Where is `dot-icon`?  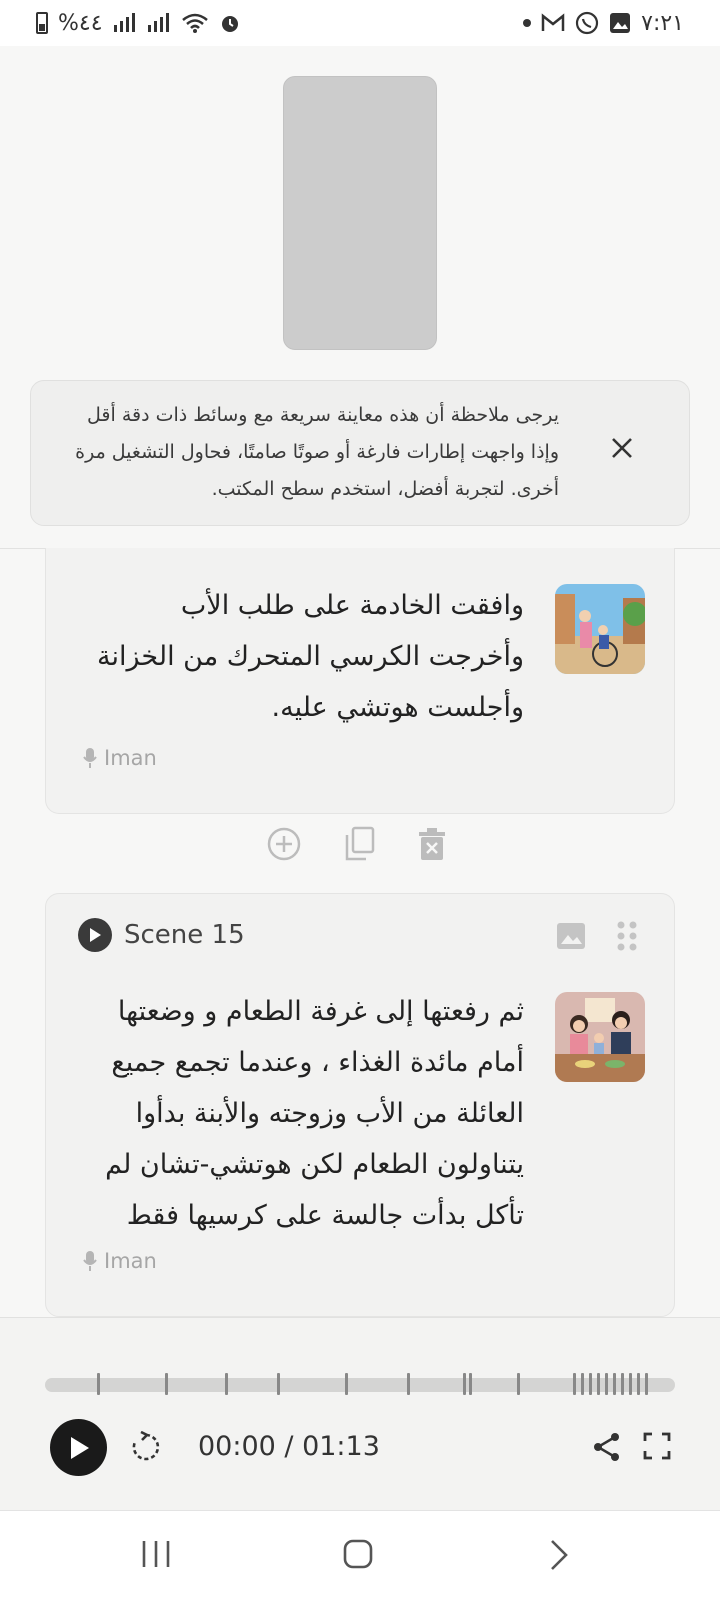
dot-icon is located at coordinates (527, 23).